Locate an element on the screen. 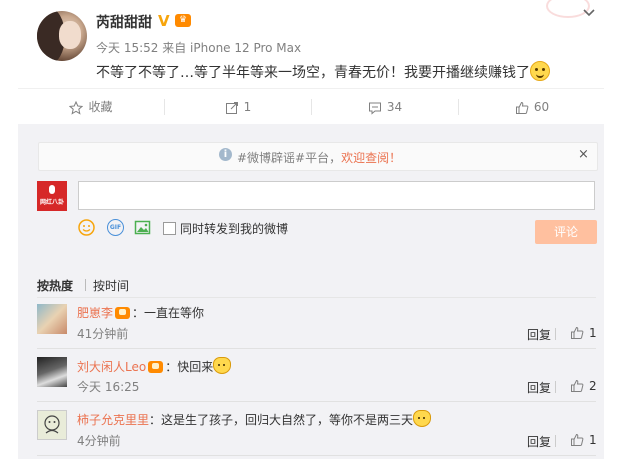 Image resolution: width=622 pixels, height=459 pixels. comment-line: 刘大闲人Leo ：快回来 is located at coordinates (154, 366).